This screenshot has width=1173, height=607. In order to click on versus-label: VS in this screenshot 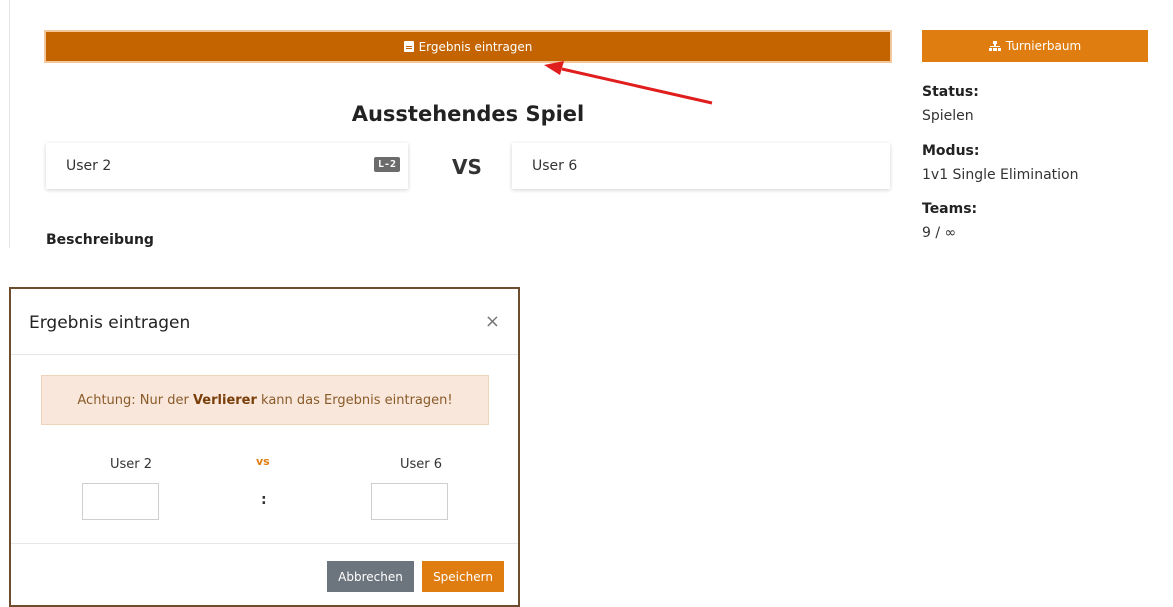, I will do `click(467, 167)`.